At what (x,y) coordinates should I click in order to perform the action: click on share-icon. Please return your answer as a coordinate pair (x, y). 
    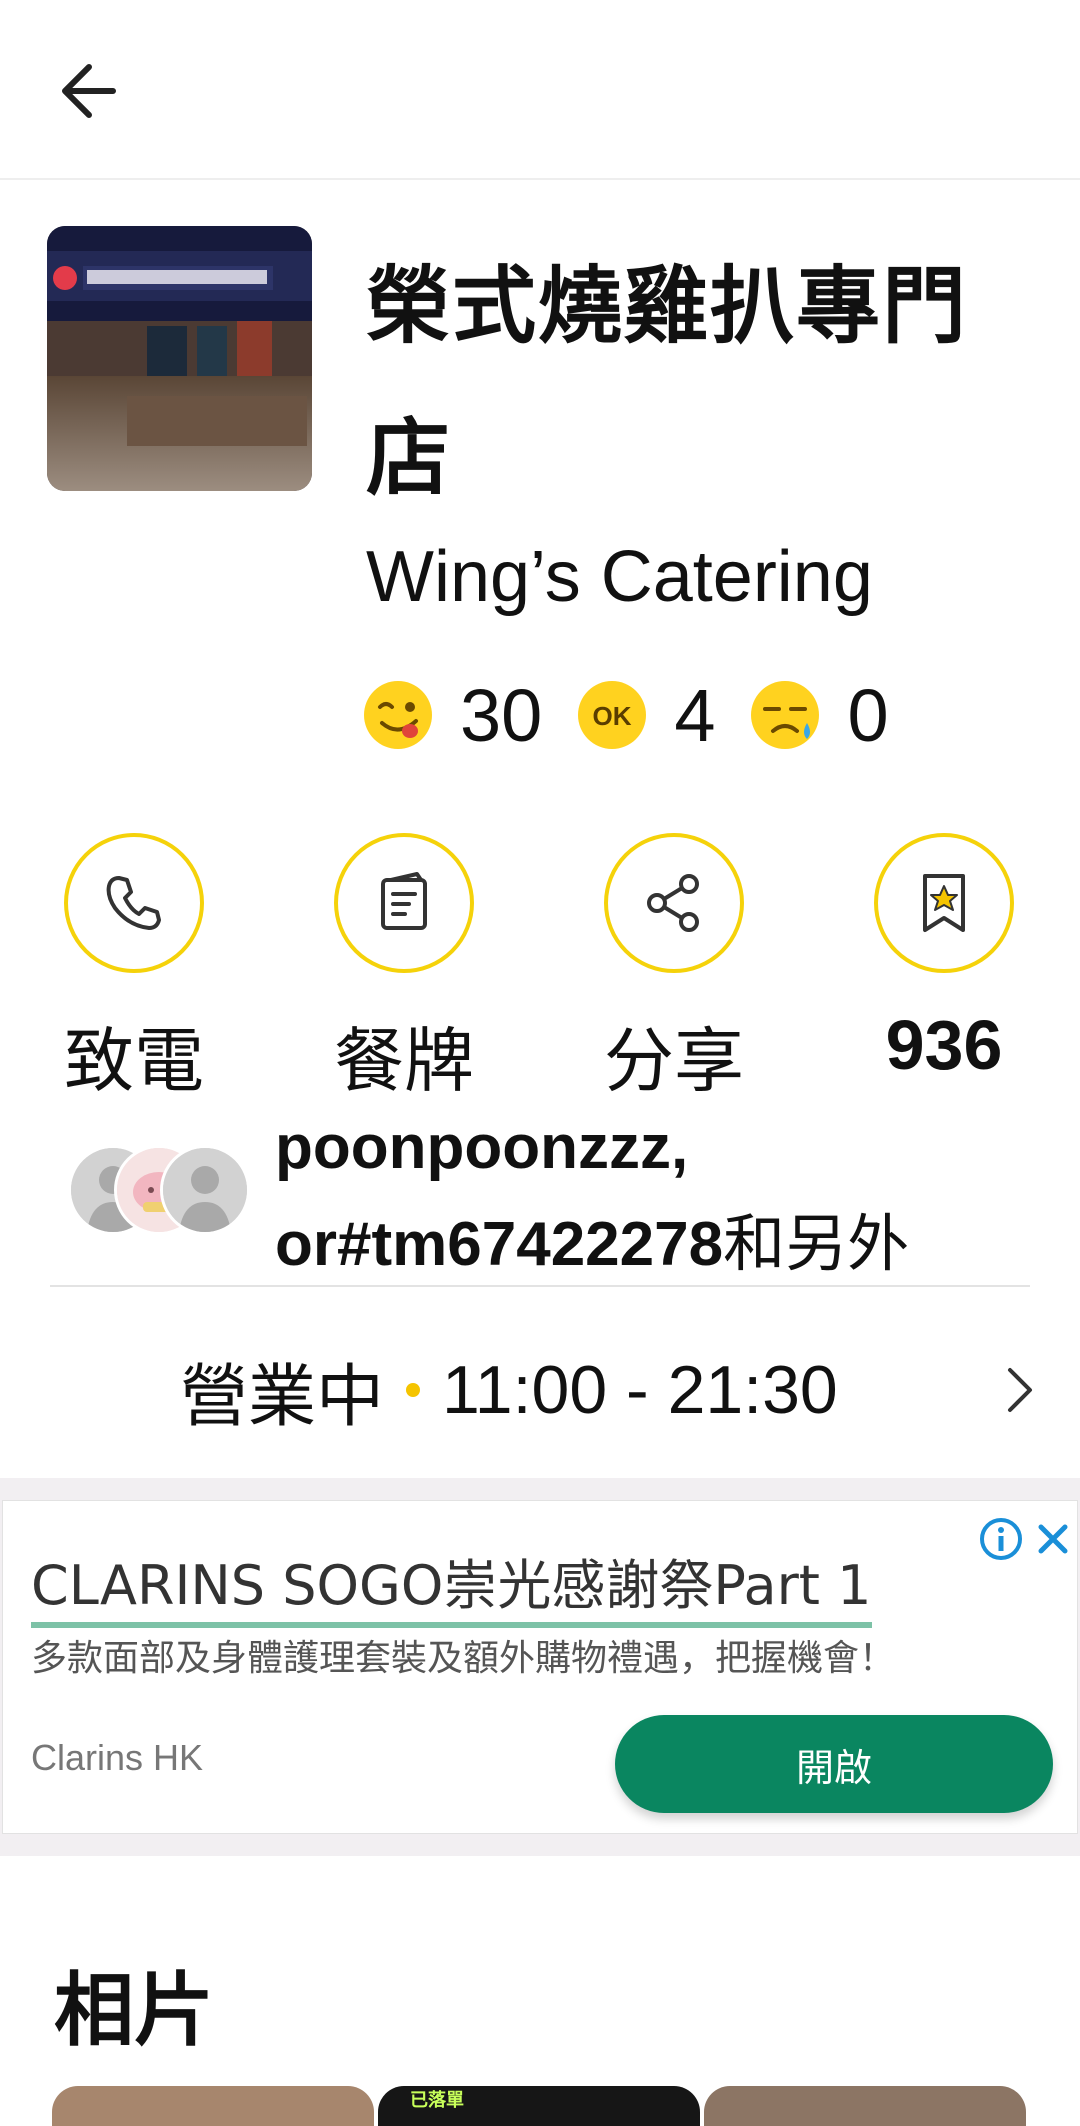
    Looking at the image, I should click on (673, 903).